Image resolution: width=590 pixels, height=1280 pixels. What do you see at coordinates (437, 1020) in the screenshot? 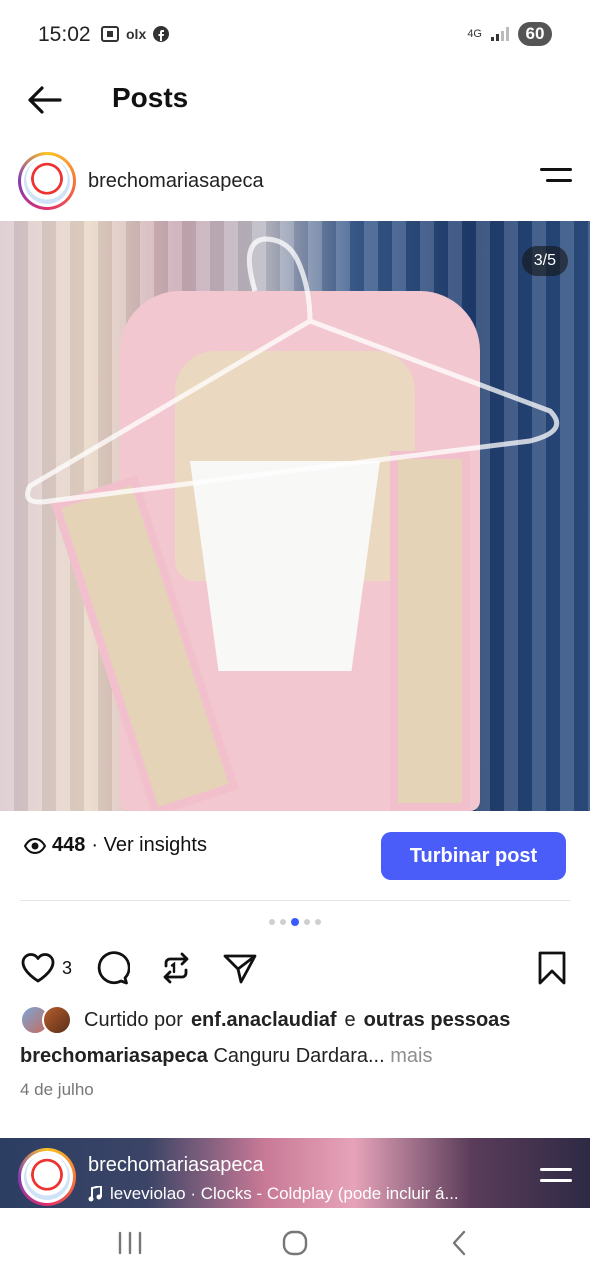
I see `liked-others: outras pessoas` at bounding box center [437, 1020].